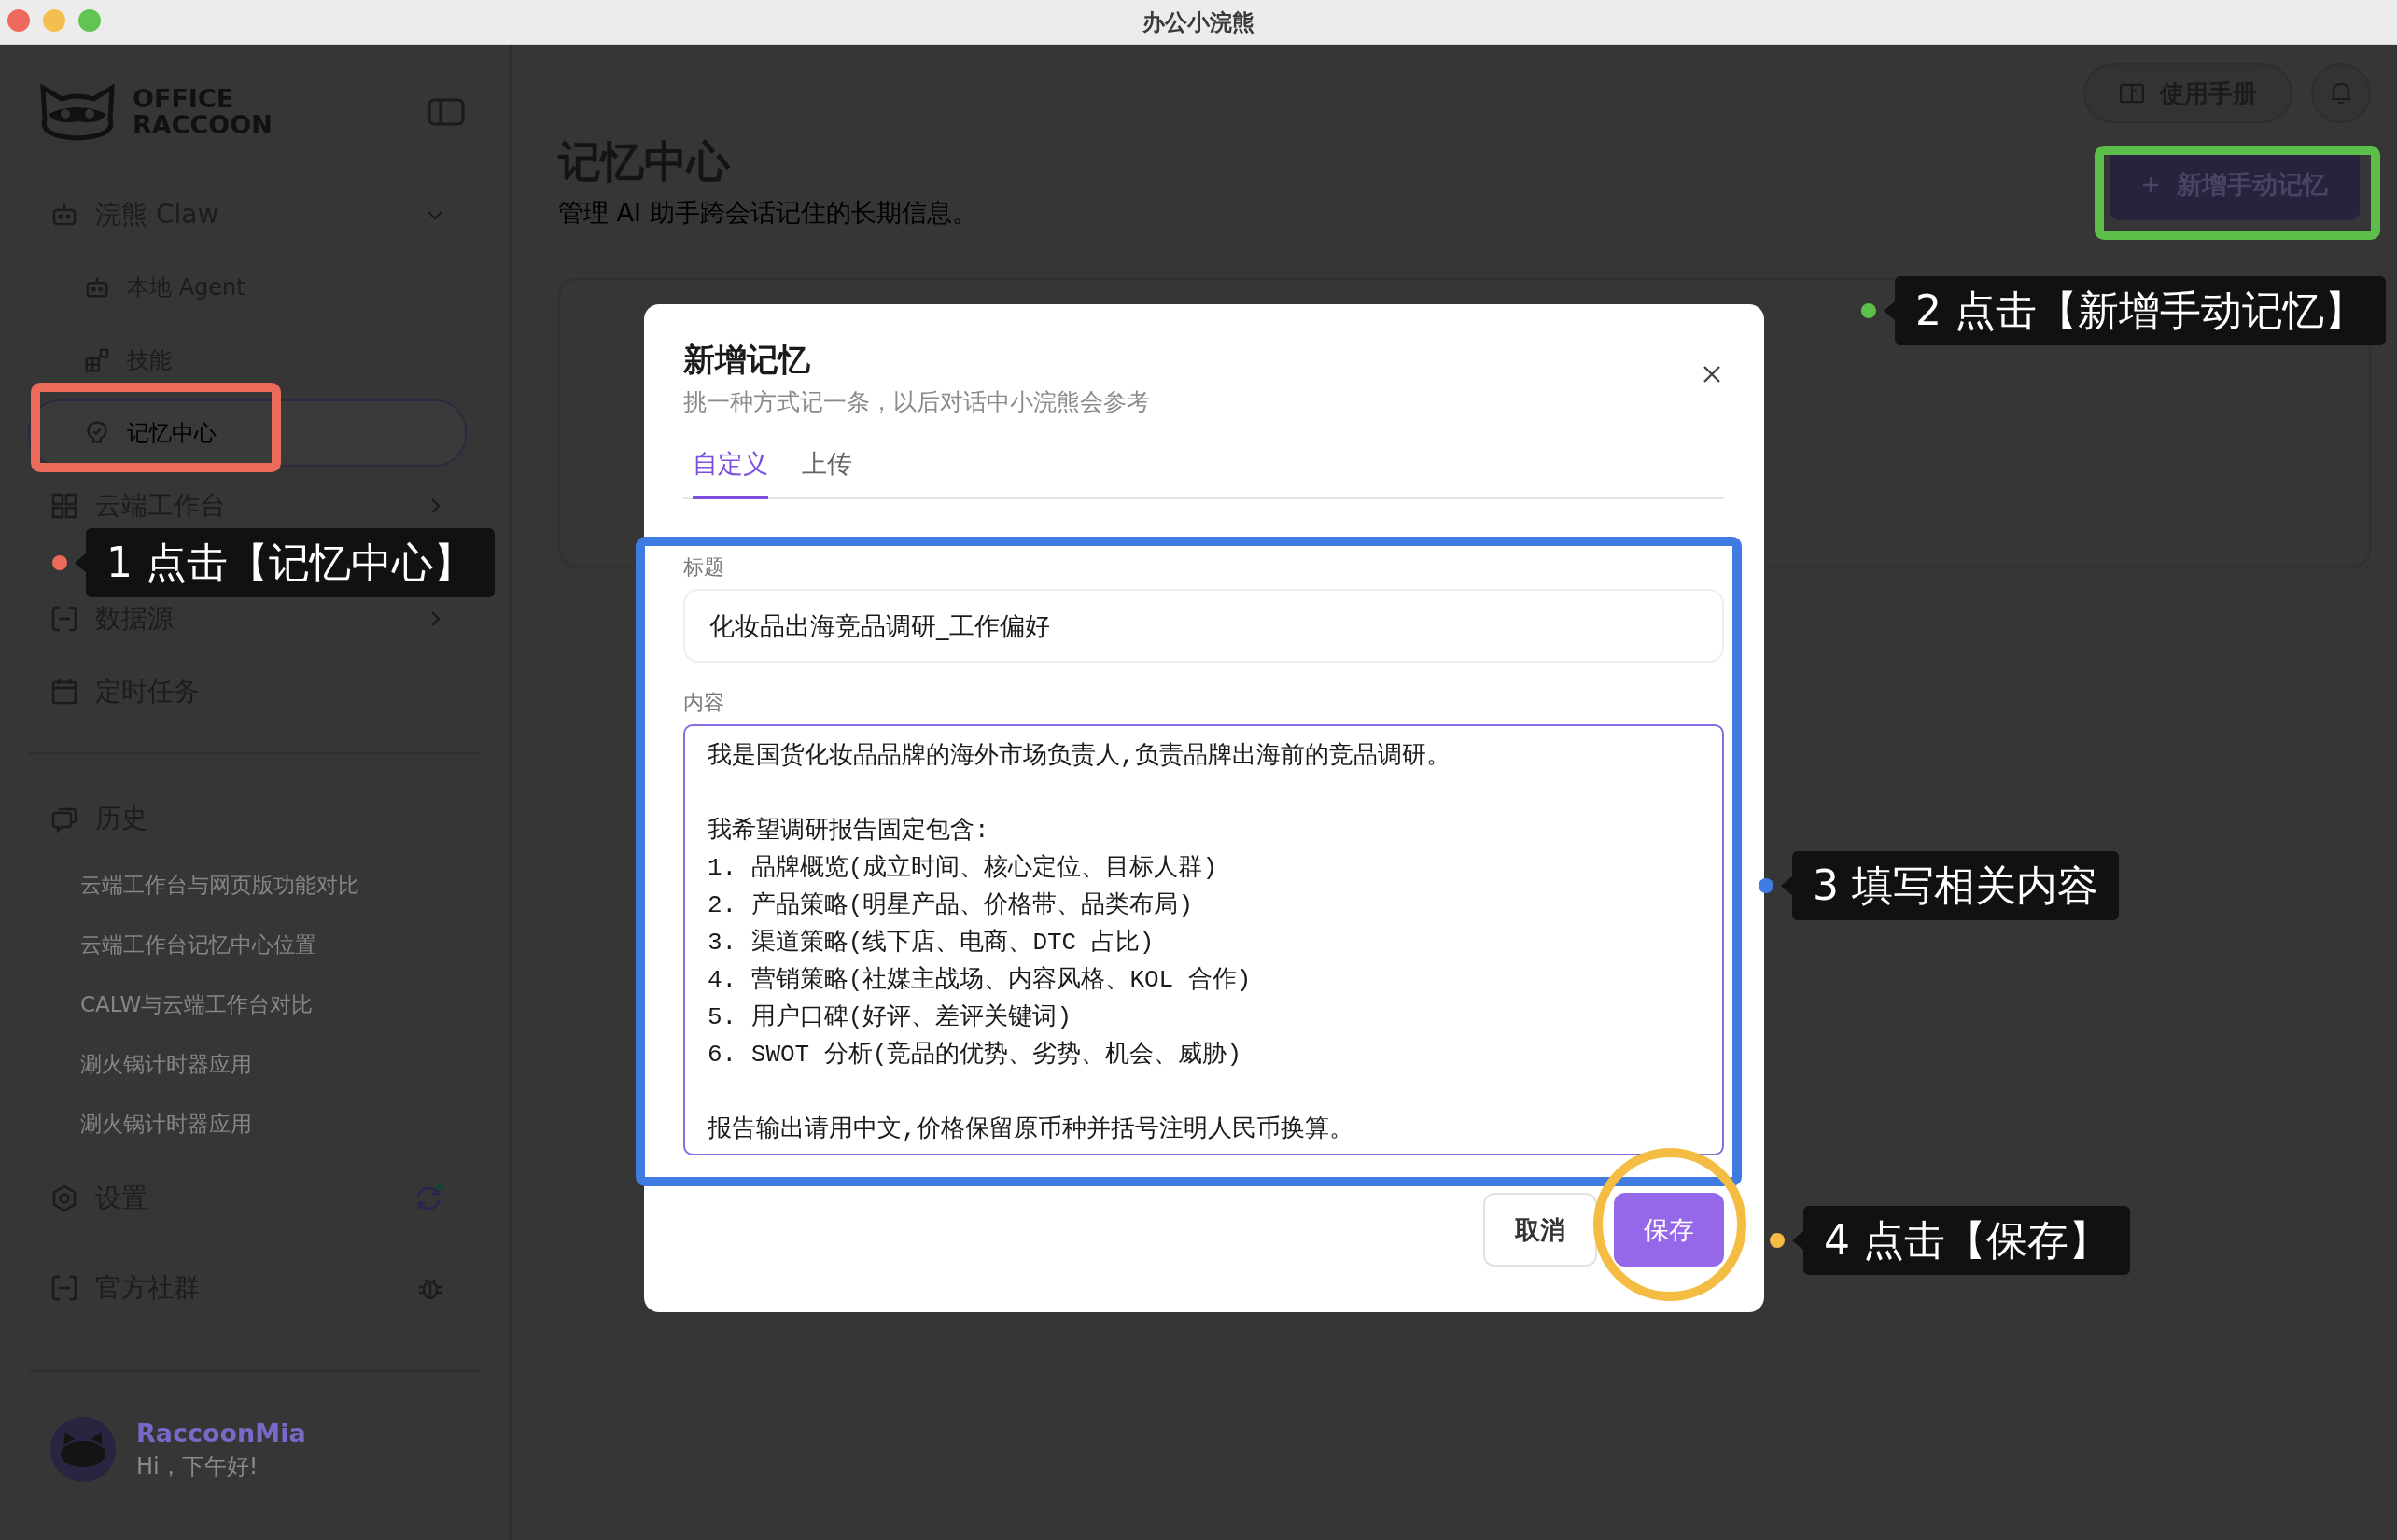  Describe the element at coordinates (2132, 93) in the screenshot. I see `book-icon` at that location.